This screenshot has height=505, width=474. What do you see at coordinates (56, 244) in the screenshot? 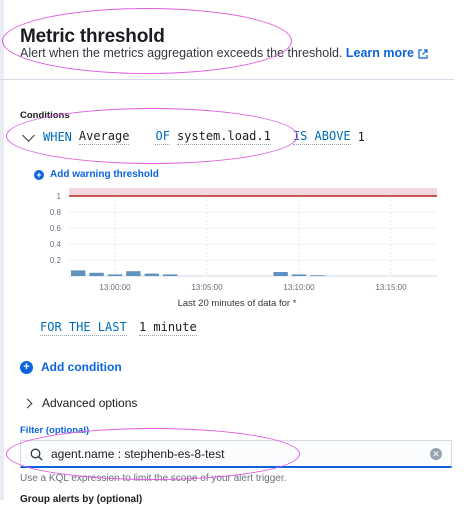
I see `y-tick-label: 0.4` at bounding box center [56, 244].